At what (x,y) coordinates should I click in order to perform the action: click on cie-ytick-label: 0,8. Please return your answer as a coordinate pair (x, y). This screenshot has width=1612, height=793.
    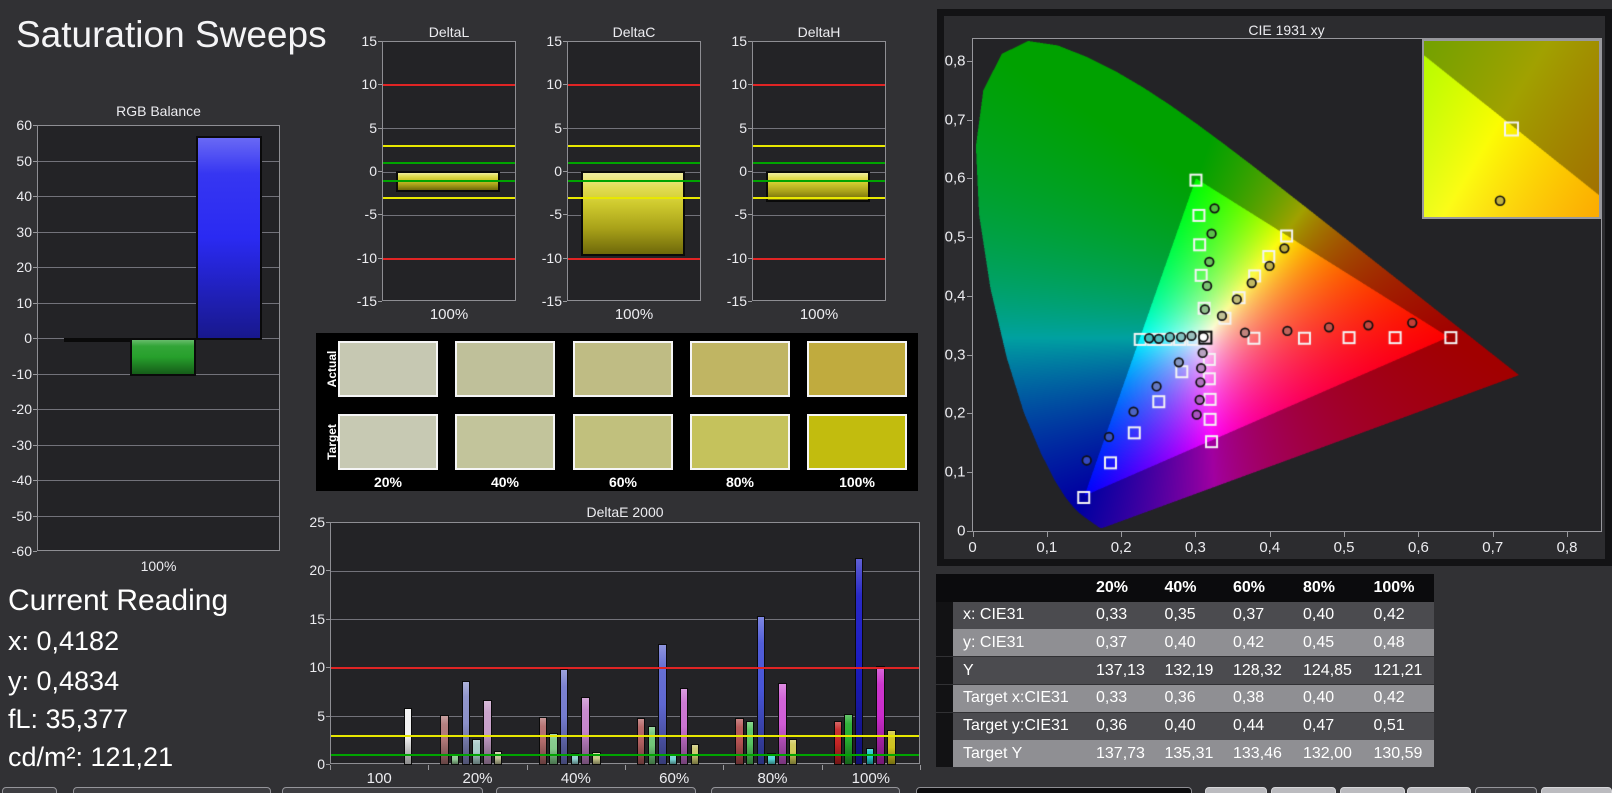
    Looking at the image, I should click on (955, 61).